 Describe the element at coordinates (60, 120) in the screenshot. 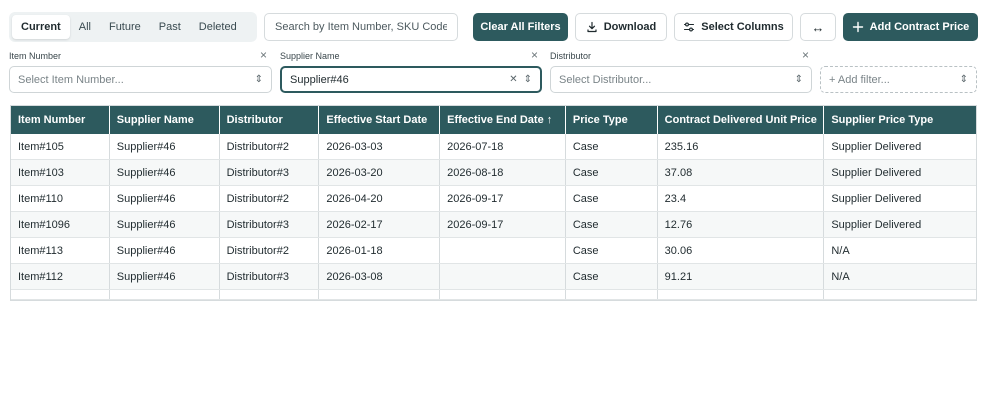

I see `column-header-item-number: Item Number` at that location.